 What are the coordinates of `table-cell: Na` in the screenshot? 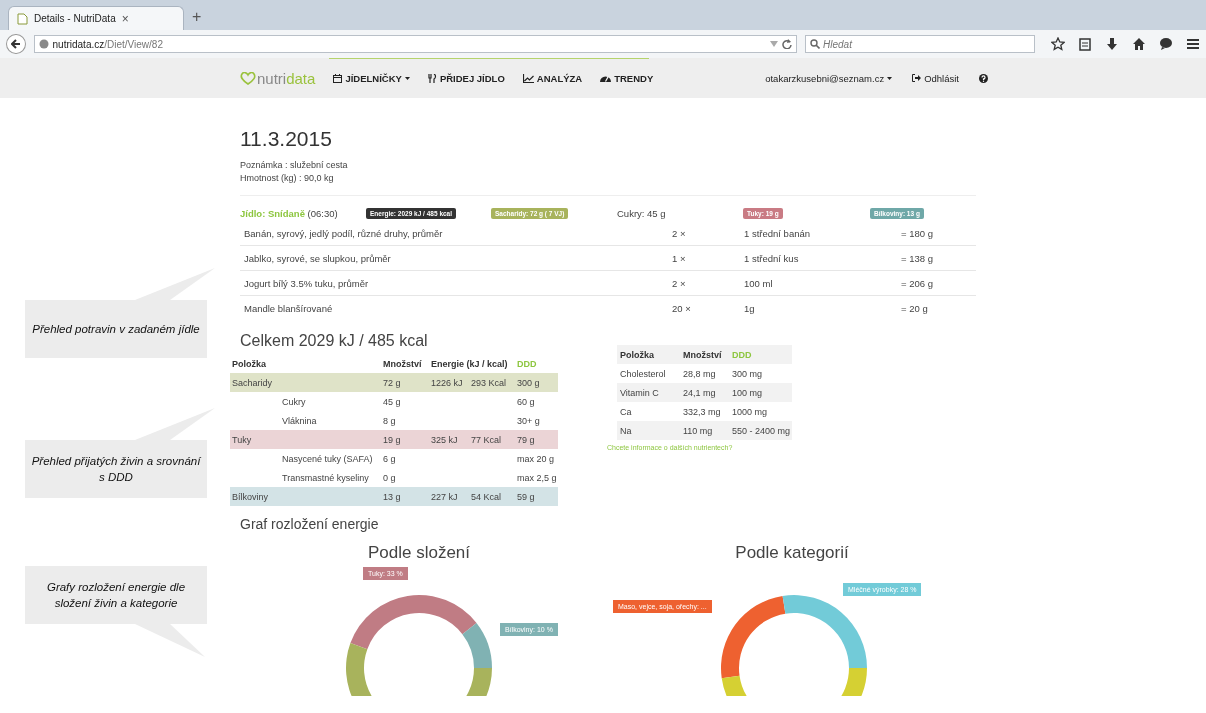 It's located at (648, 430).